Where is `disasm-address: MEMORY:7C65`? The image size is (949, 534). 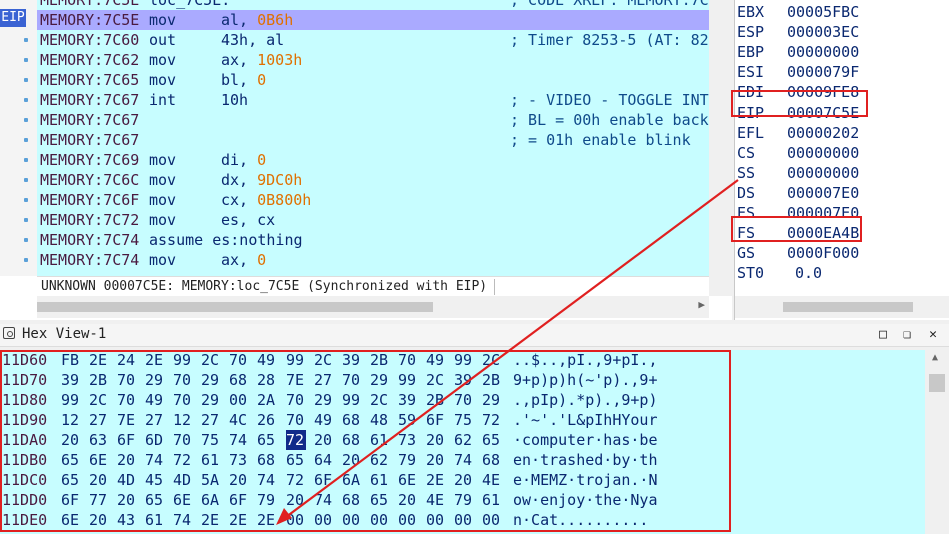 disasm-address: MEMORY:7C65 is located at coordinates (90, 80).